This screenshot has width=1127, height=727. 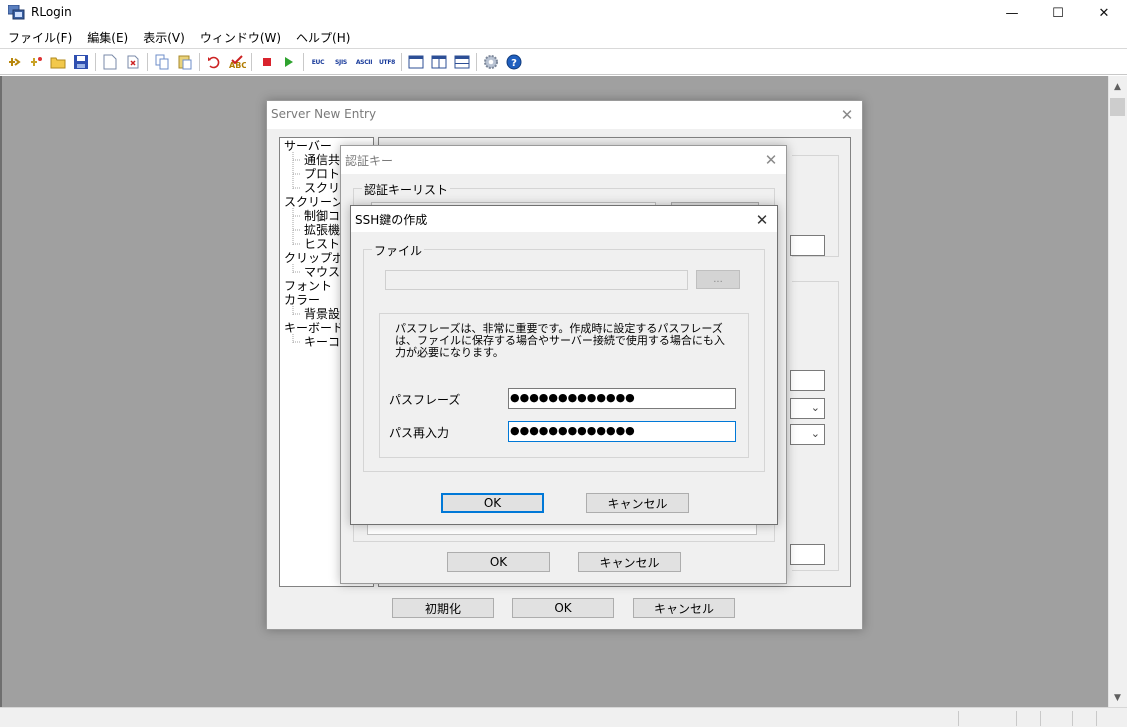 I want to click on vertical-scrollbar, so click(x=1117, y=391).